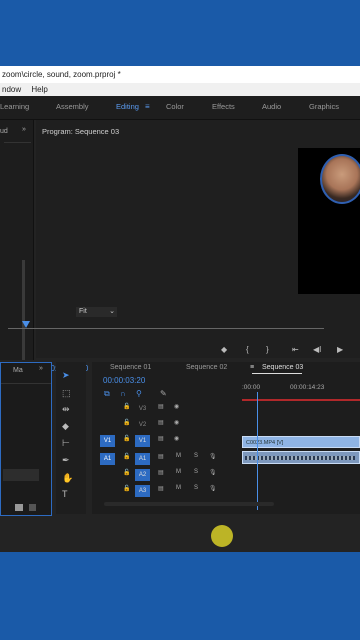  I want to click on workspace-color: Color, so click(175, 106).